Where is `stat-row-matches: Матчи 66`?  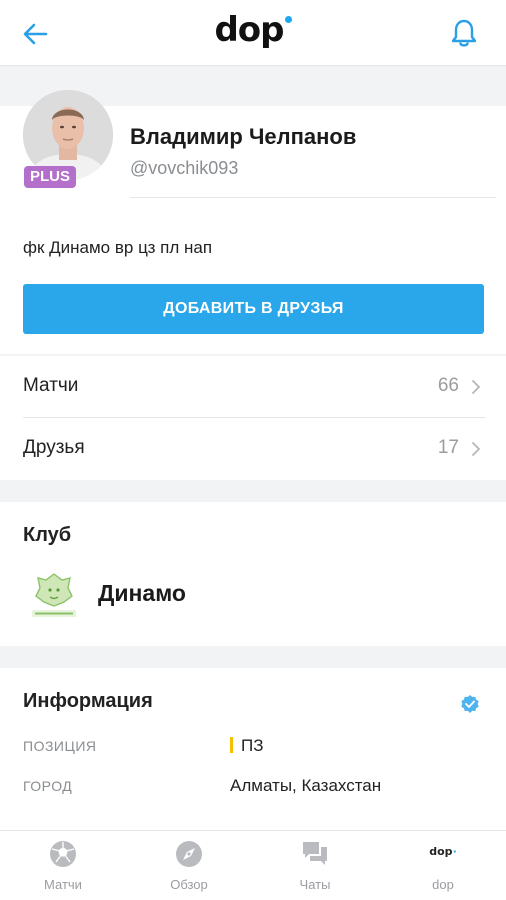
stat-row-matches: Матчи 66 is located at coordinates (253, 387).